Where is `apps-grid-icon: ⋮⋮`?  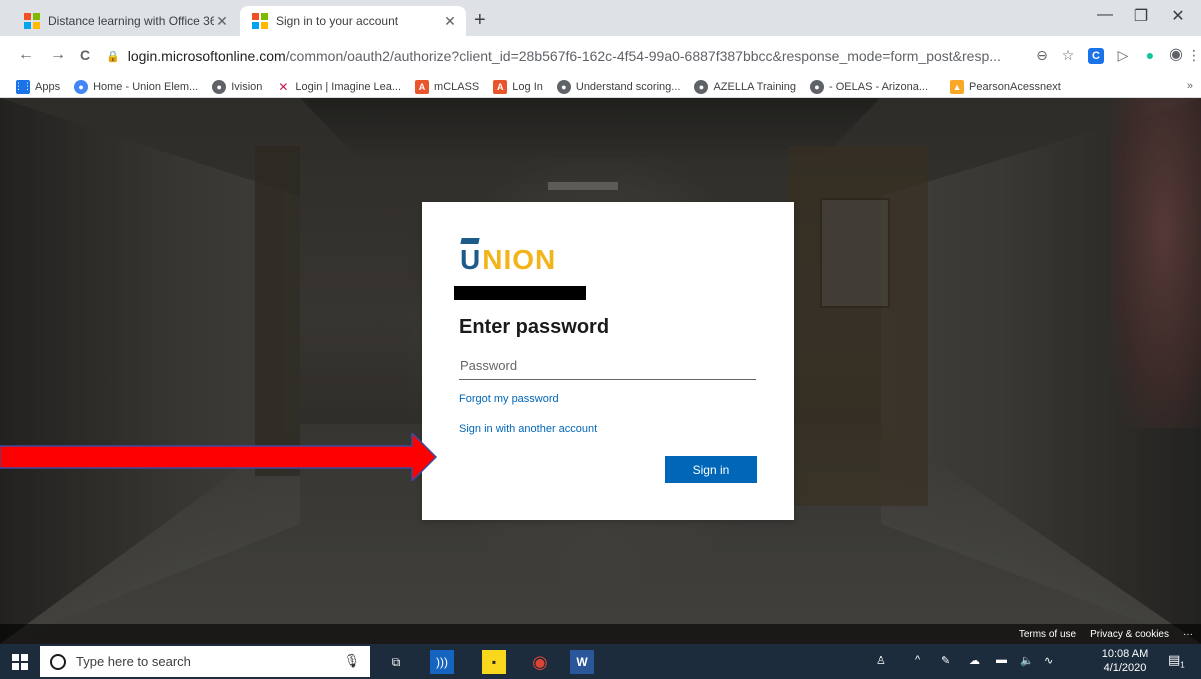
apps-grid-icon: ⋮⋮ is located at coordinates (23, 86).